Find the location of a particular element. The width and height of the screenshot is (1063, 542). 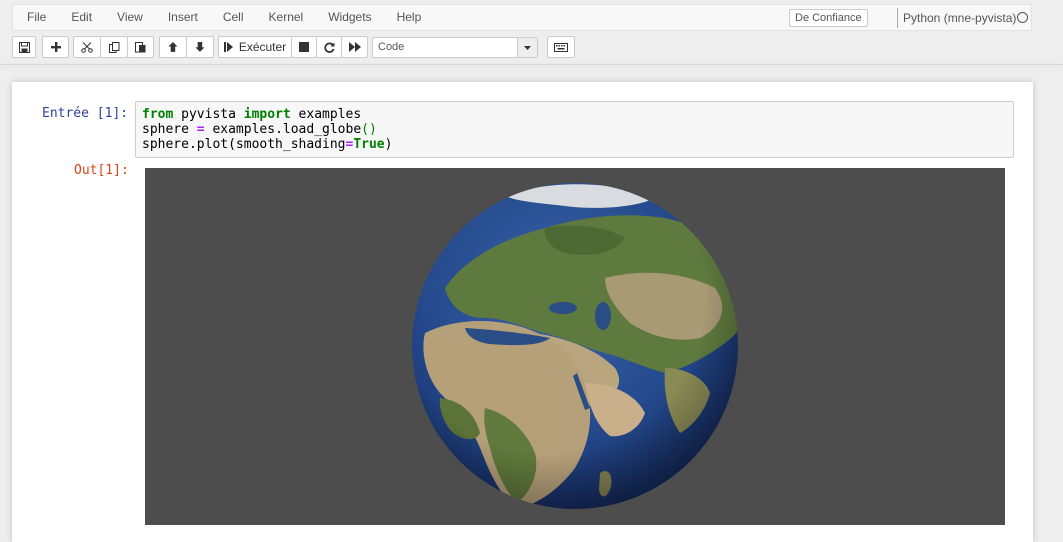

restart-run-all-button is located at coordinates (354, 47).